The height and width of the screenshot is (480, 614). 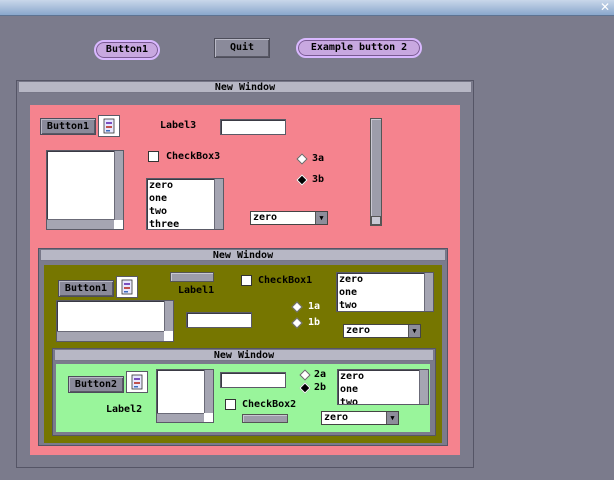 I want to click on radio-3a-label: 3a, so click(x=318, y=158).